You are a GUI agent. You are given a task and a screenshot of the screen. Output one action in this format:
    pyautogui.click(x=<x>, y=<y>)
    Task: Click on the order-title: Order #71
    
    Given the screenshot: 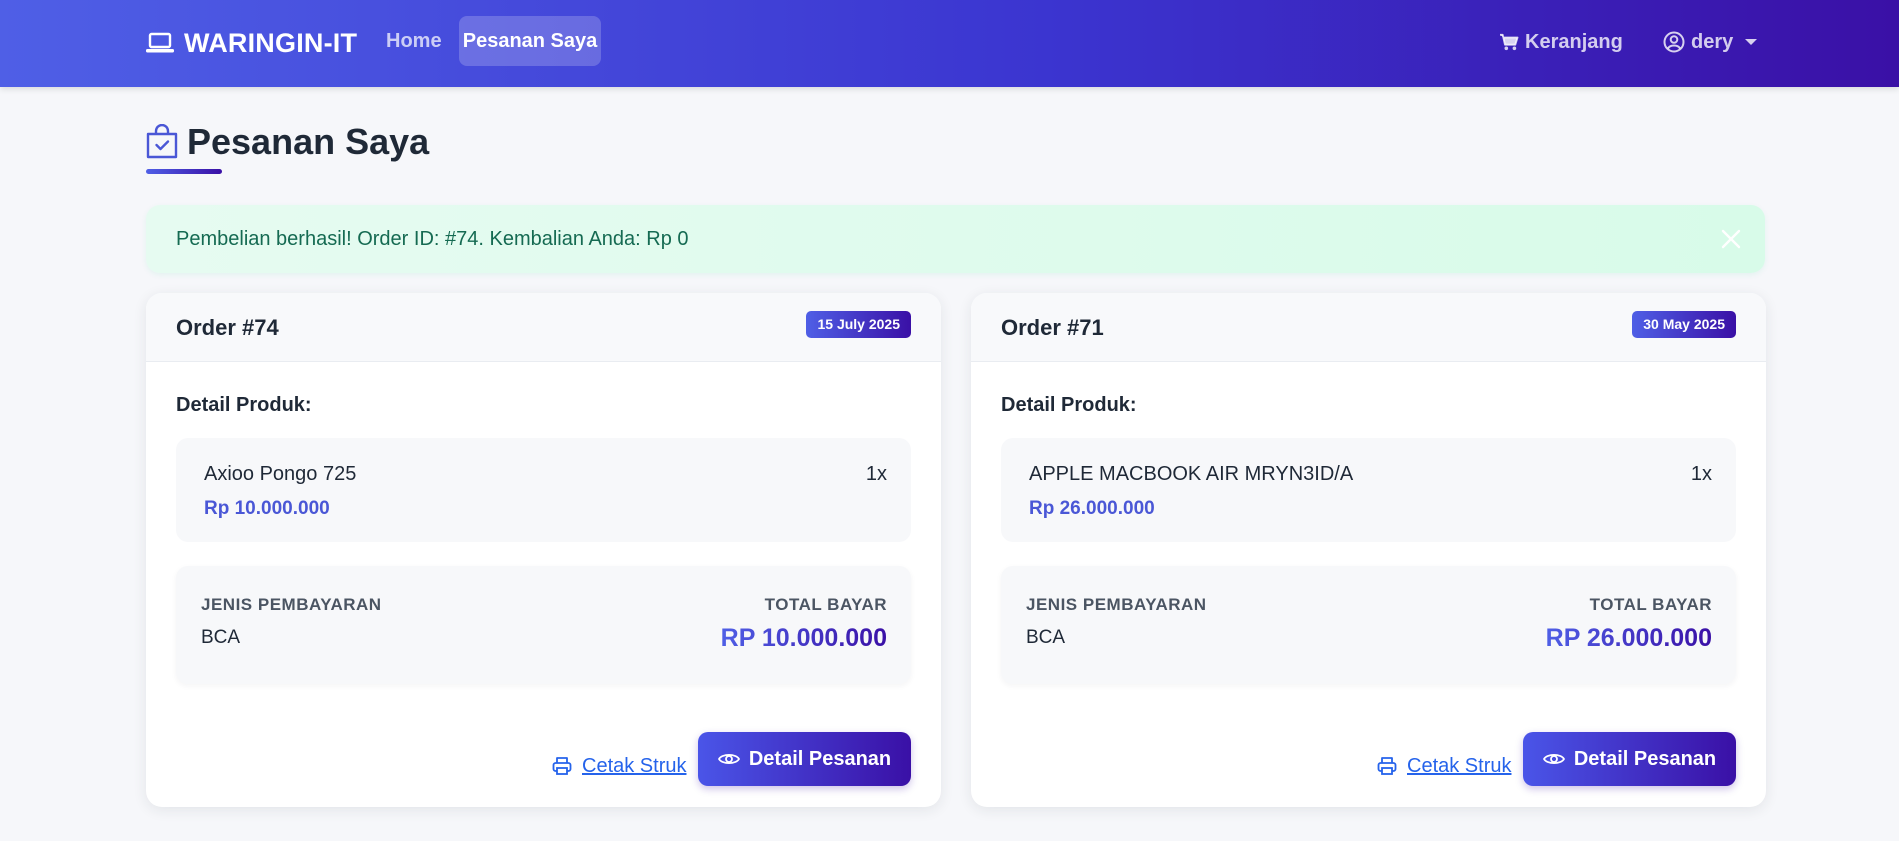 What is the action you would take?
    pyautogui.click(x=1052, y=327)
    